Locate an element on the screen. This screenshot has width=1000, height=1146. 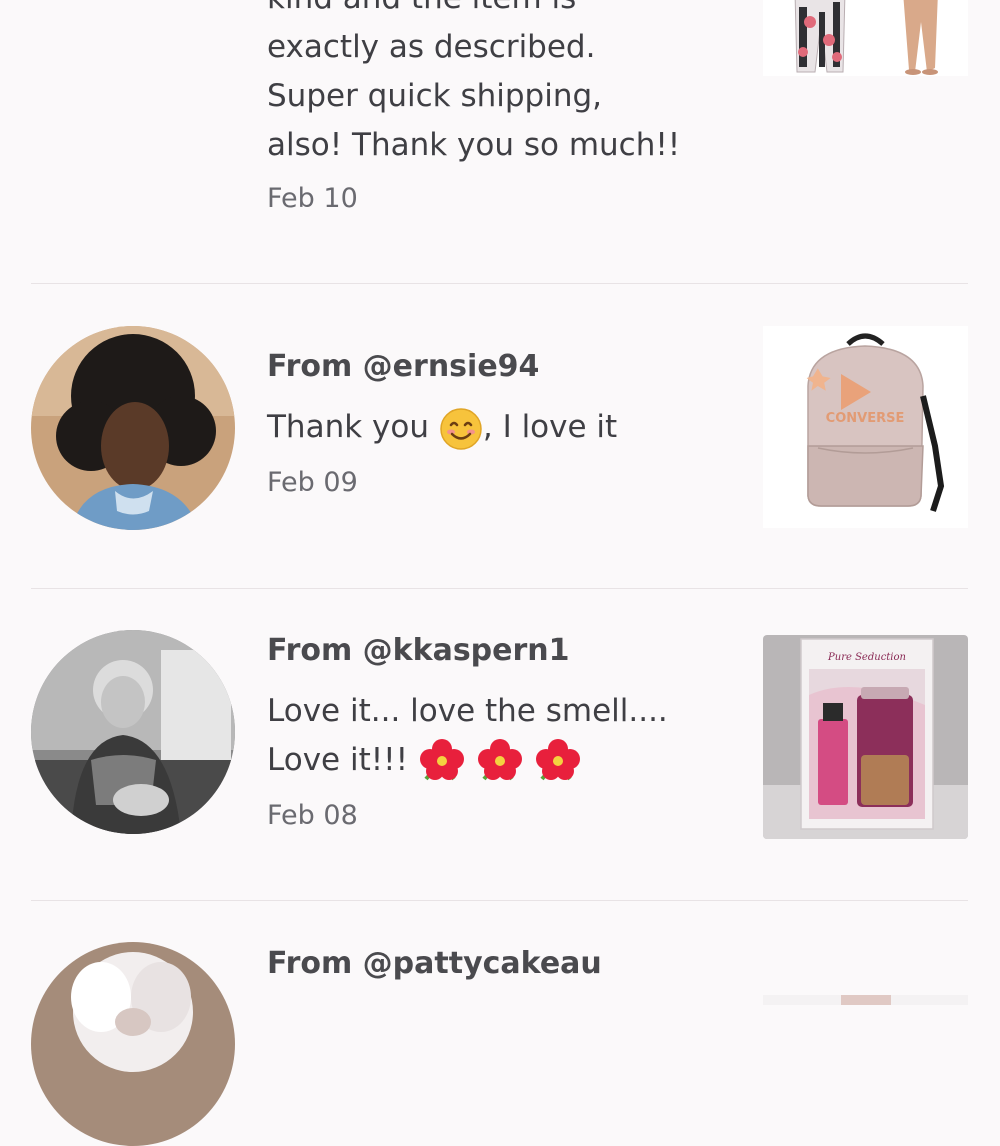
review-date: Feb 09 is located at coordinates (312, 482).